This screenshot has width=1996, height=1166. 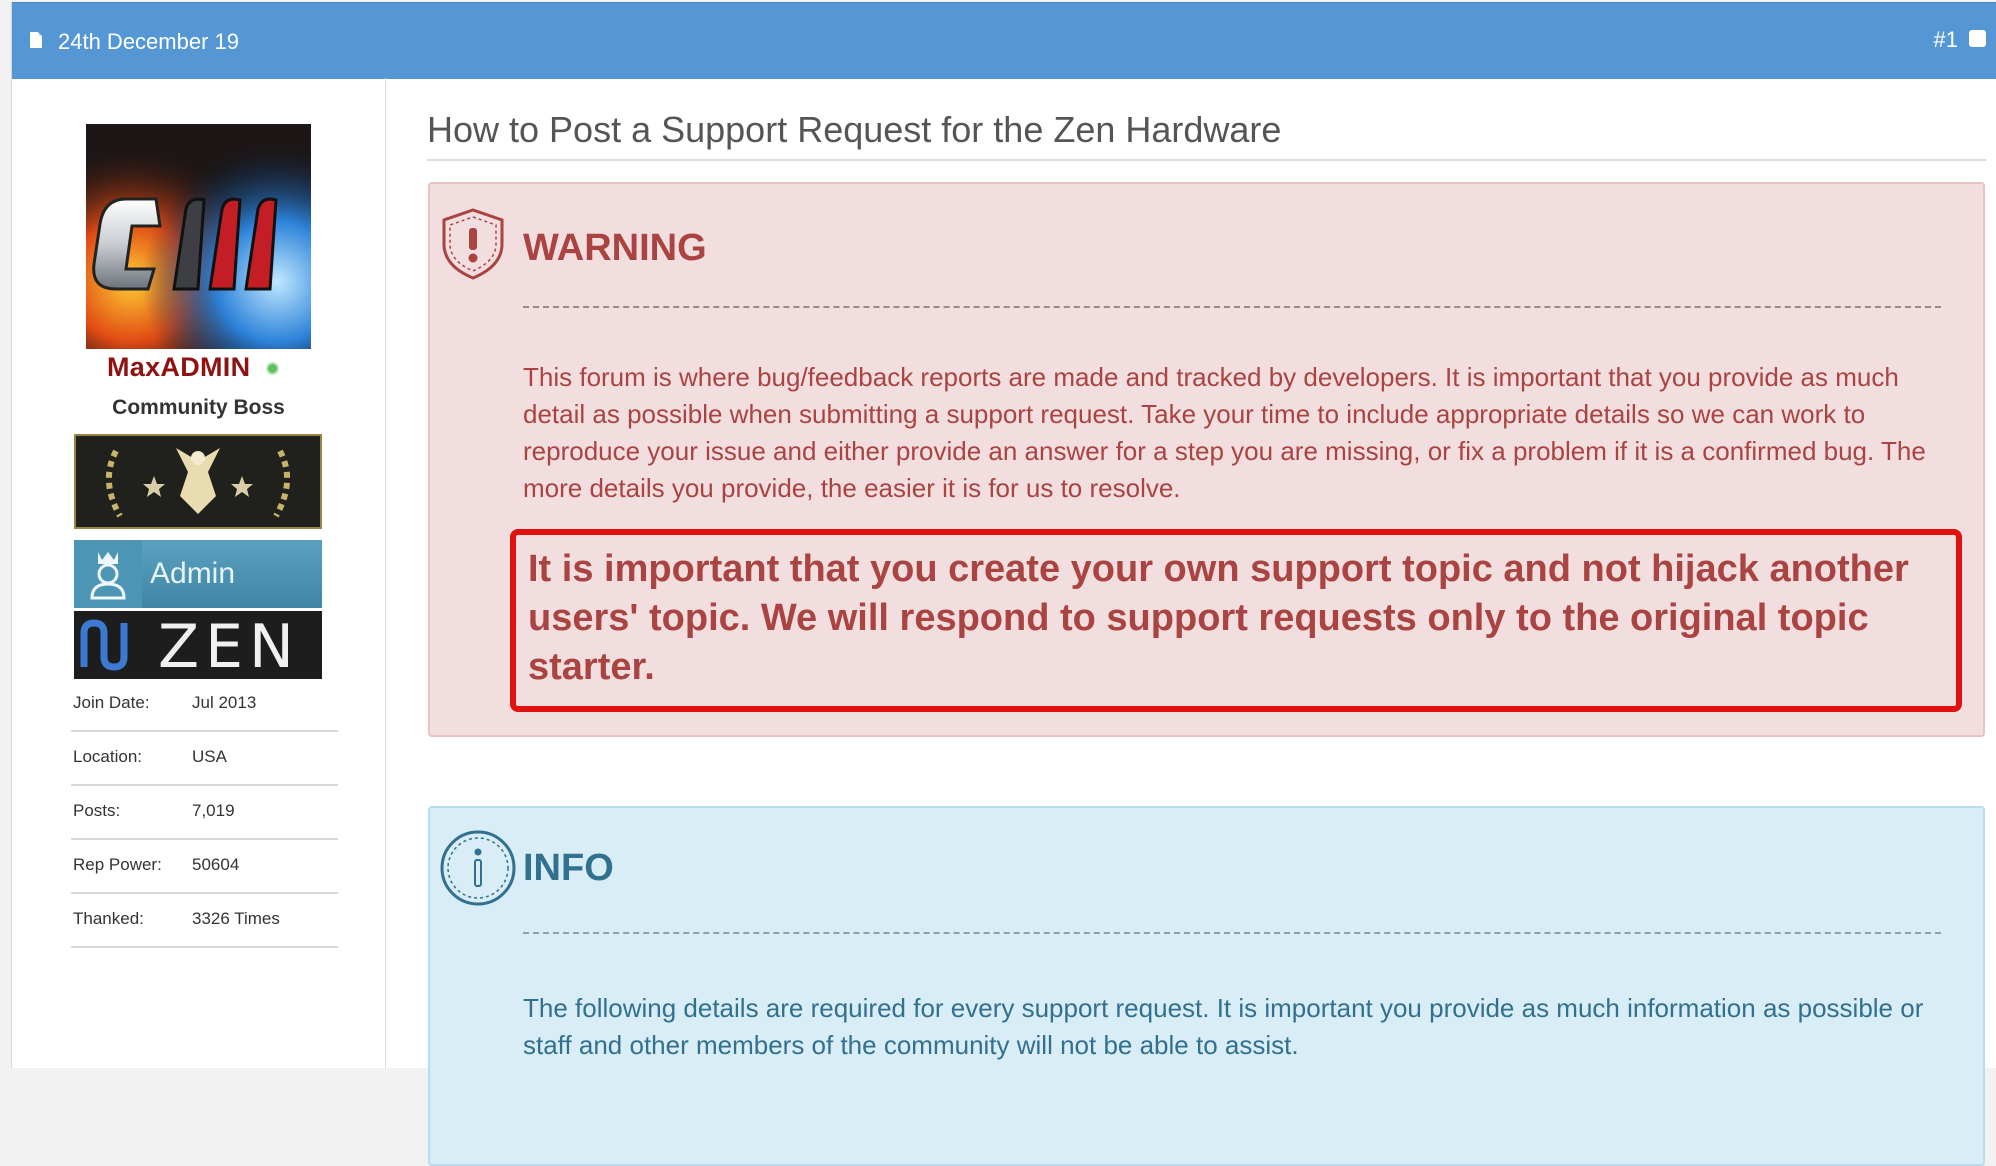 What do you see at coordinates (272, 368) in the screenshot?
I see `online-status-icon` at bounding box center [272, 368].